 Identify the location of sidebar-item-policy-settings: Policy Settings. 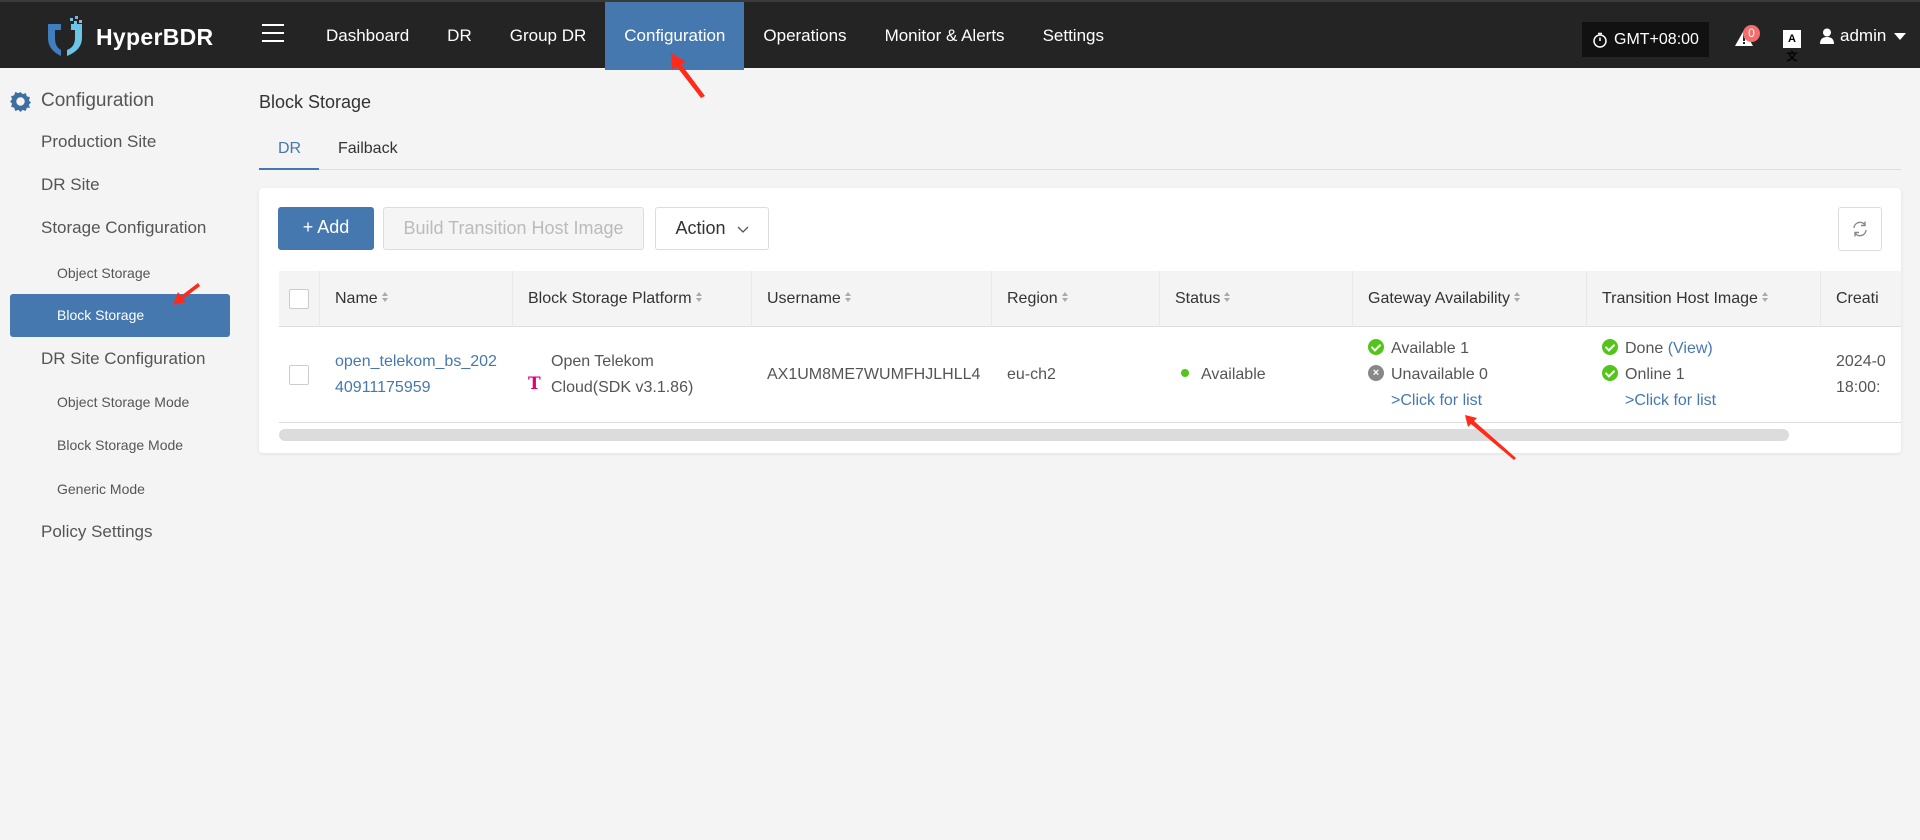
(97, 532).